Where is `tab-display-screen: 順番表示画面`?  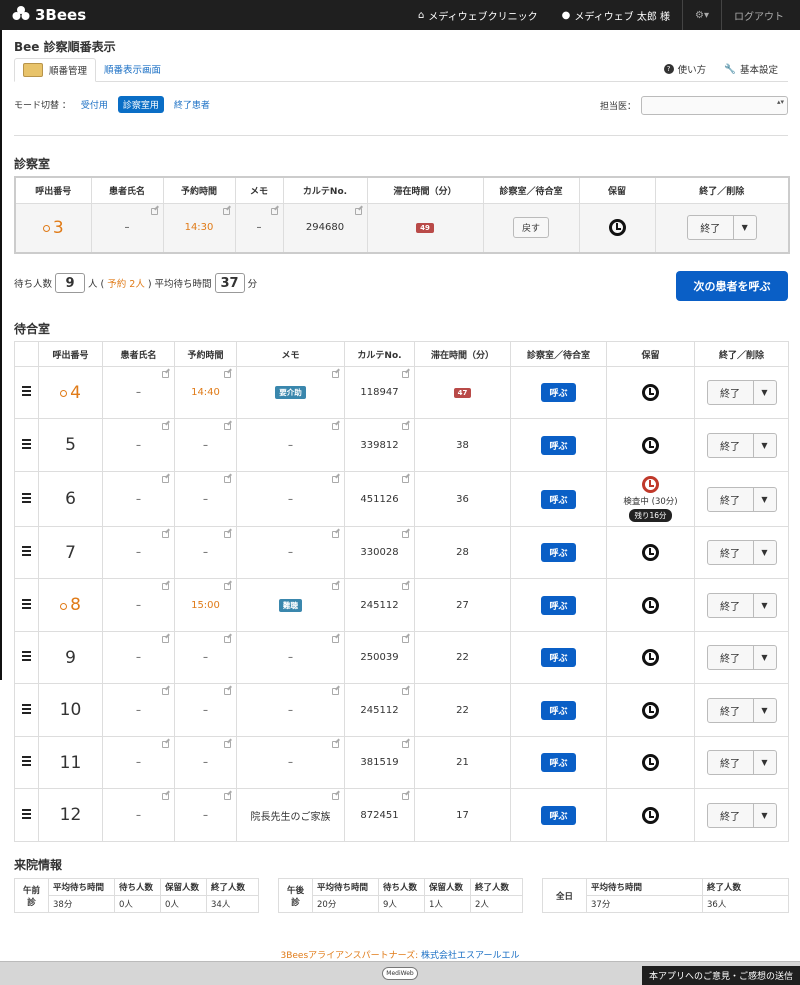 tab-display-screen: 順番表示画面 is located at coordinates (132, 69).